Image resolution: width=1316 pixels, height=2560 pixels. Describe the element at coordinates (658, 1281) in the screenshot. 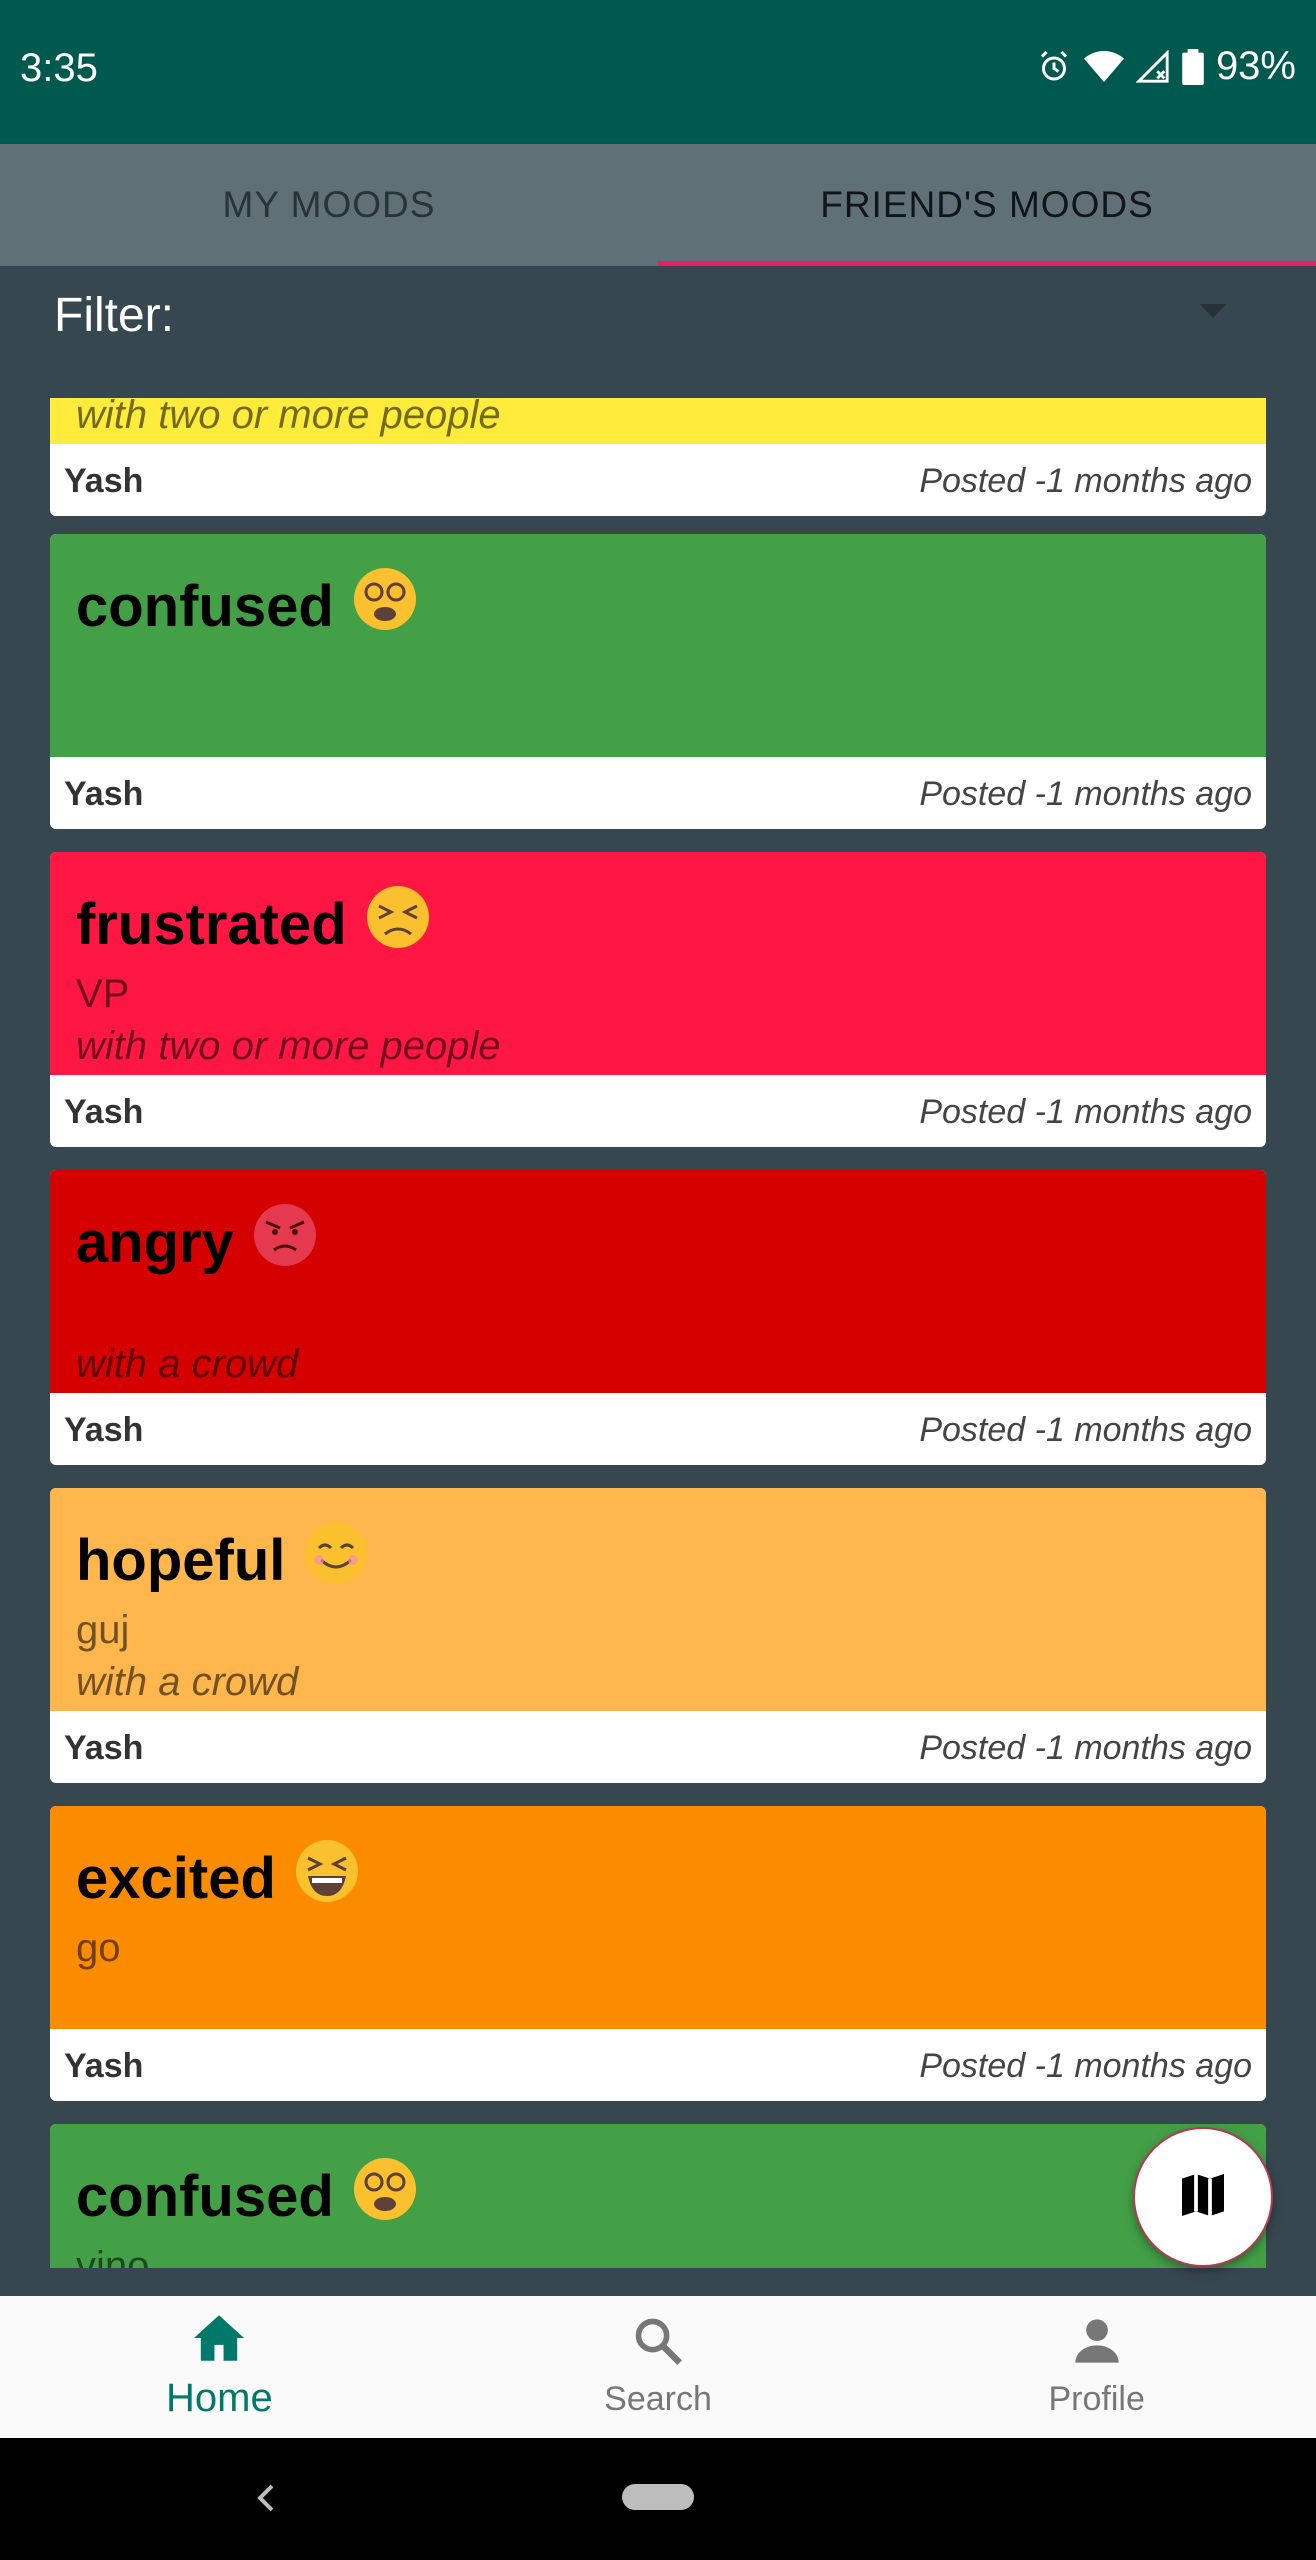

I see `mood-card-body: angry with a crowd` at that location.